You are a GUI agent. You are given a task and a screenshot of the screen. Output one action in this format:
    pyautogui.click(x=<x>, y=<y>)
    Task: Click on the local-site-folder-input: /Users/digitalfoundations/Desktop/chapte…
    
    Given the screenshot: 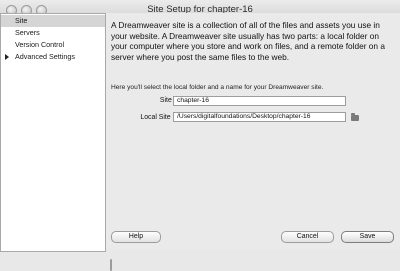 What is the action you would take?
    pyautogui.click(x=259, y=117)
    